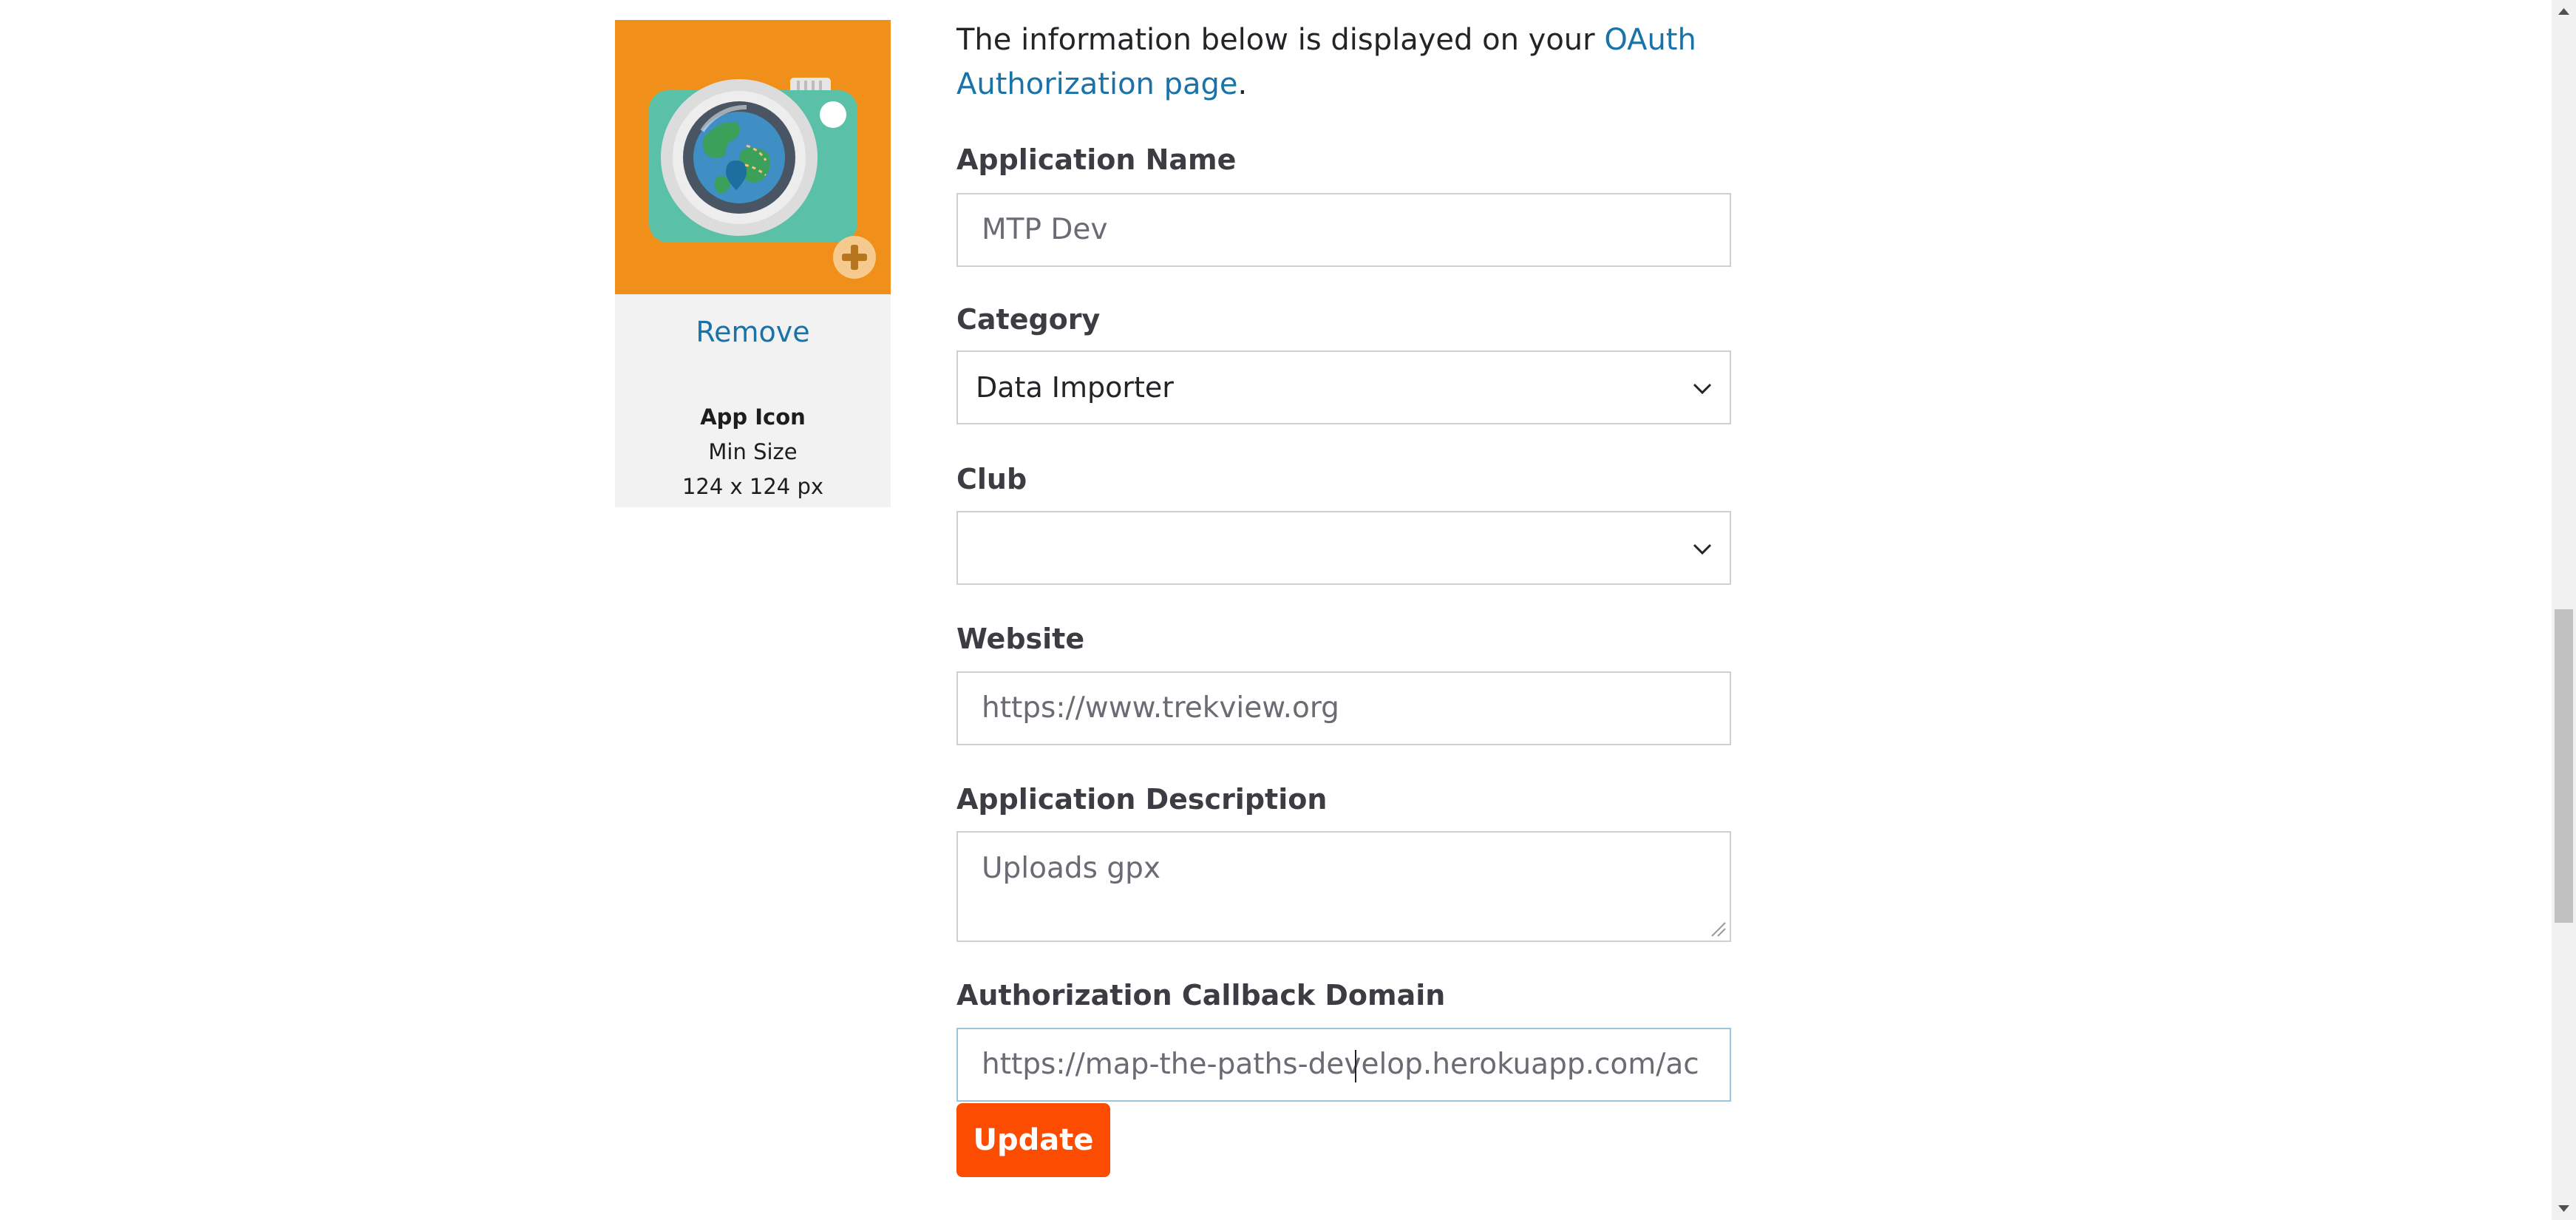  What do you see at coordinates (1343, 548) in the screenshot?
I see `club-select` at bounding box center [1343, 548].